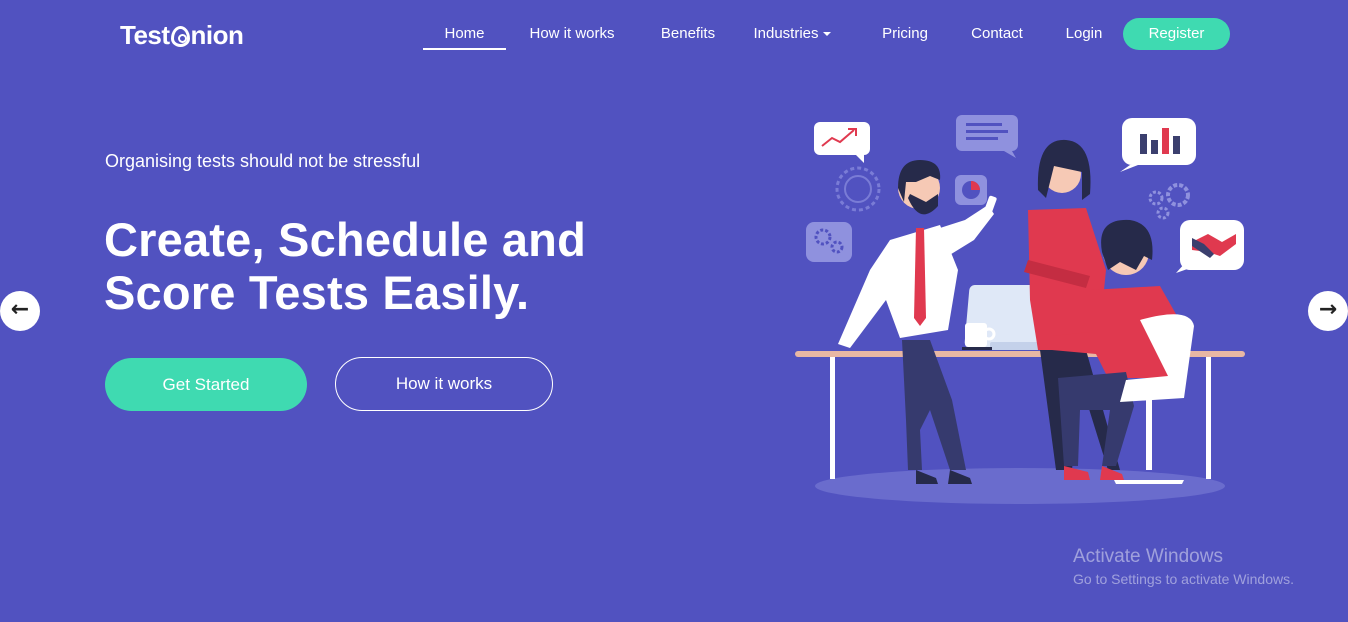  I want to click on onion-icon, so click(180, 36).